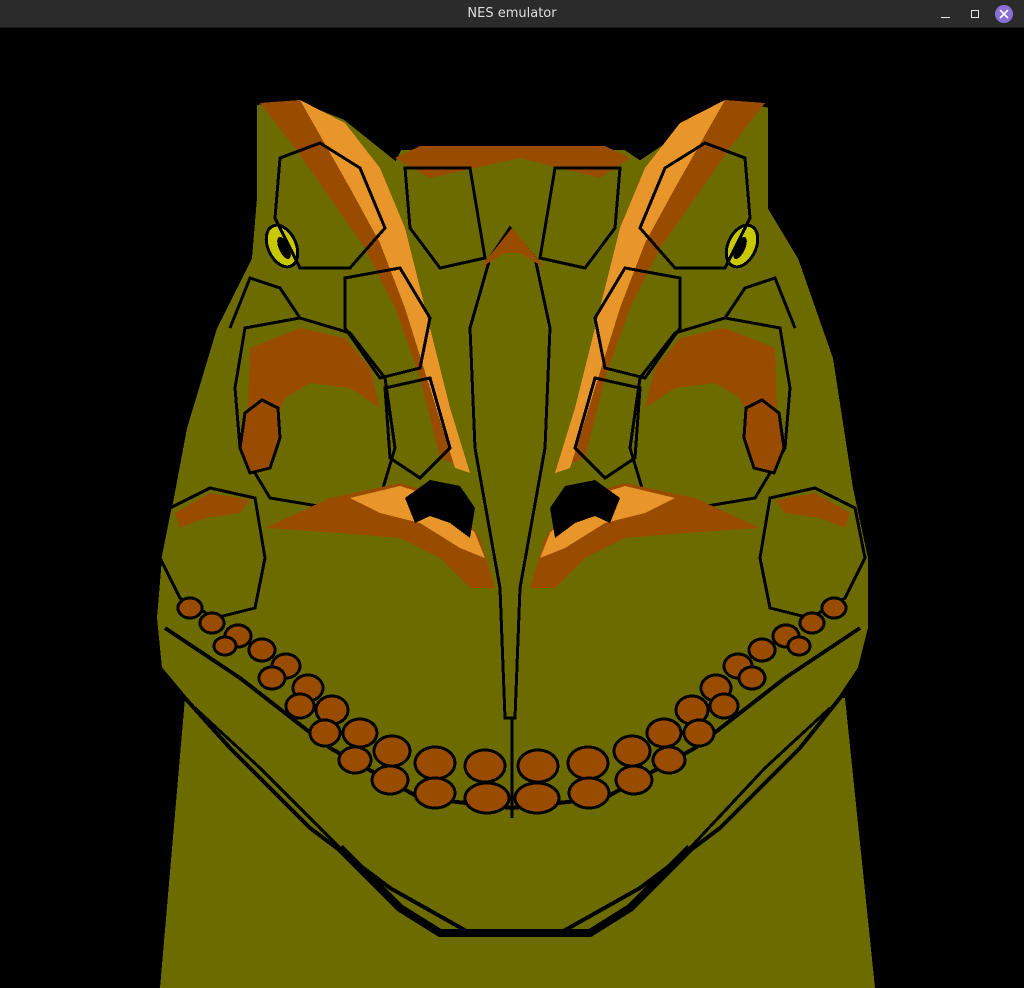 Image resolution: width=1024 pixels, height=988 pixels. What do you see at coordinates (945, 14) in the screenshot?
I see `minimize-button` at bounding box center [945, 14].